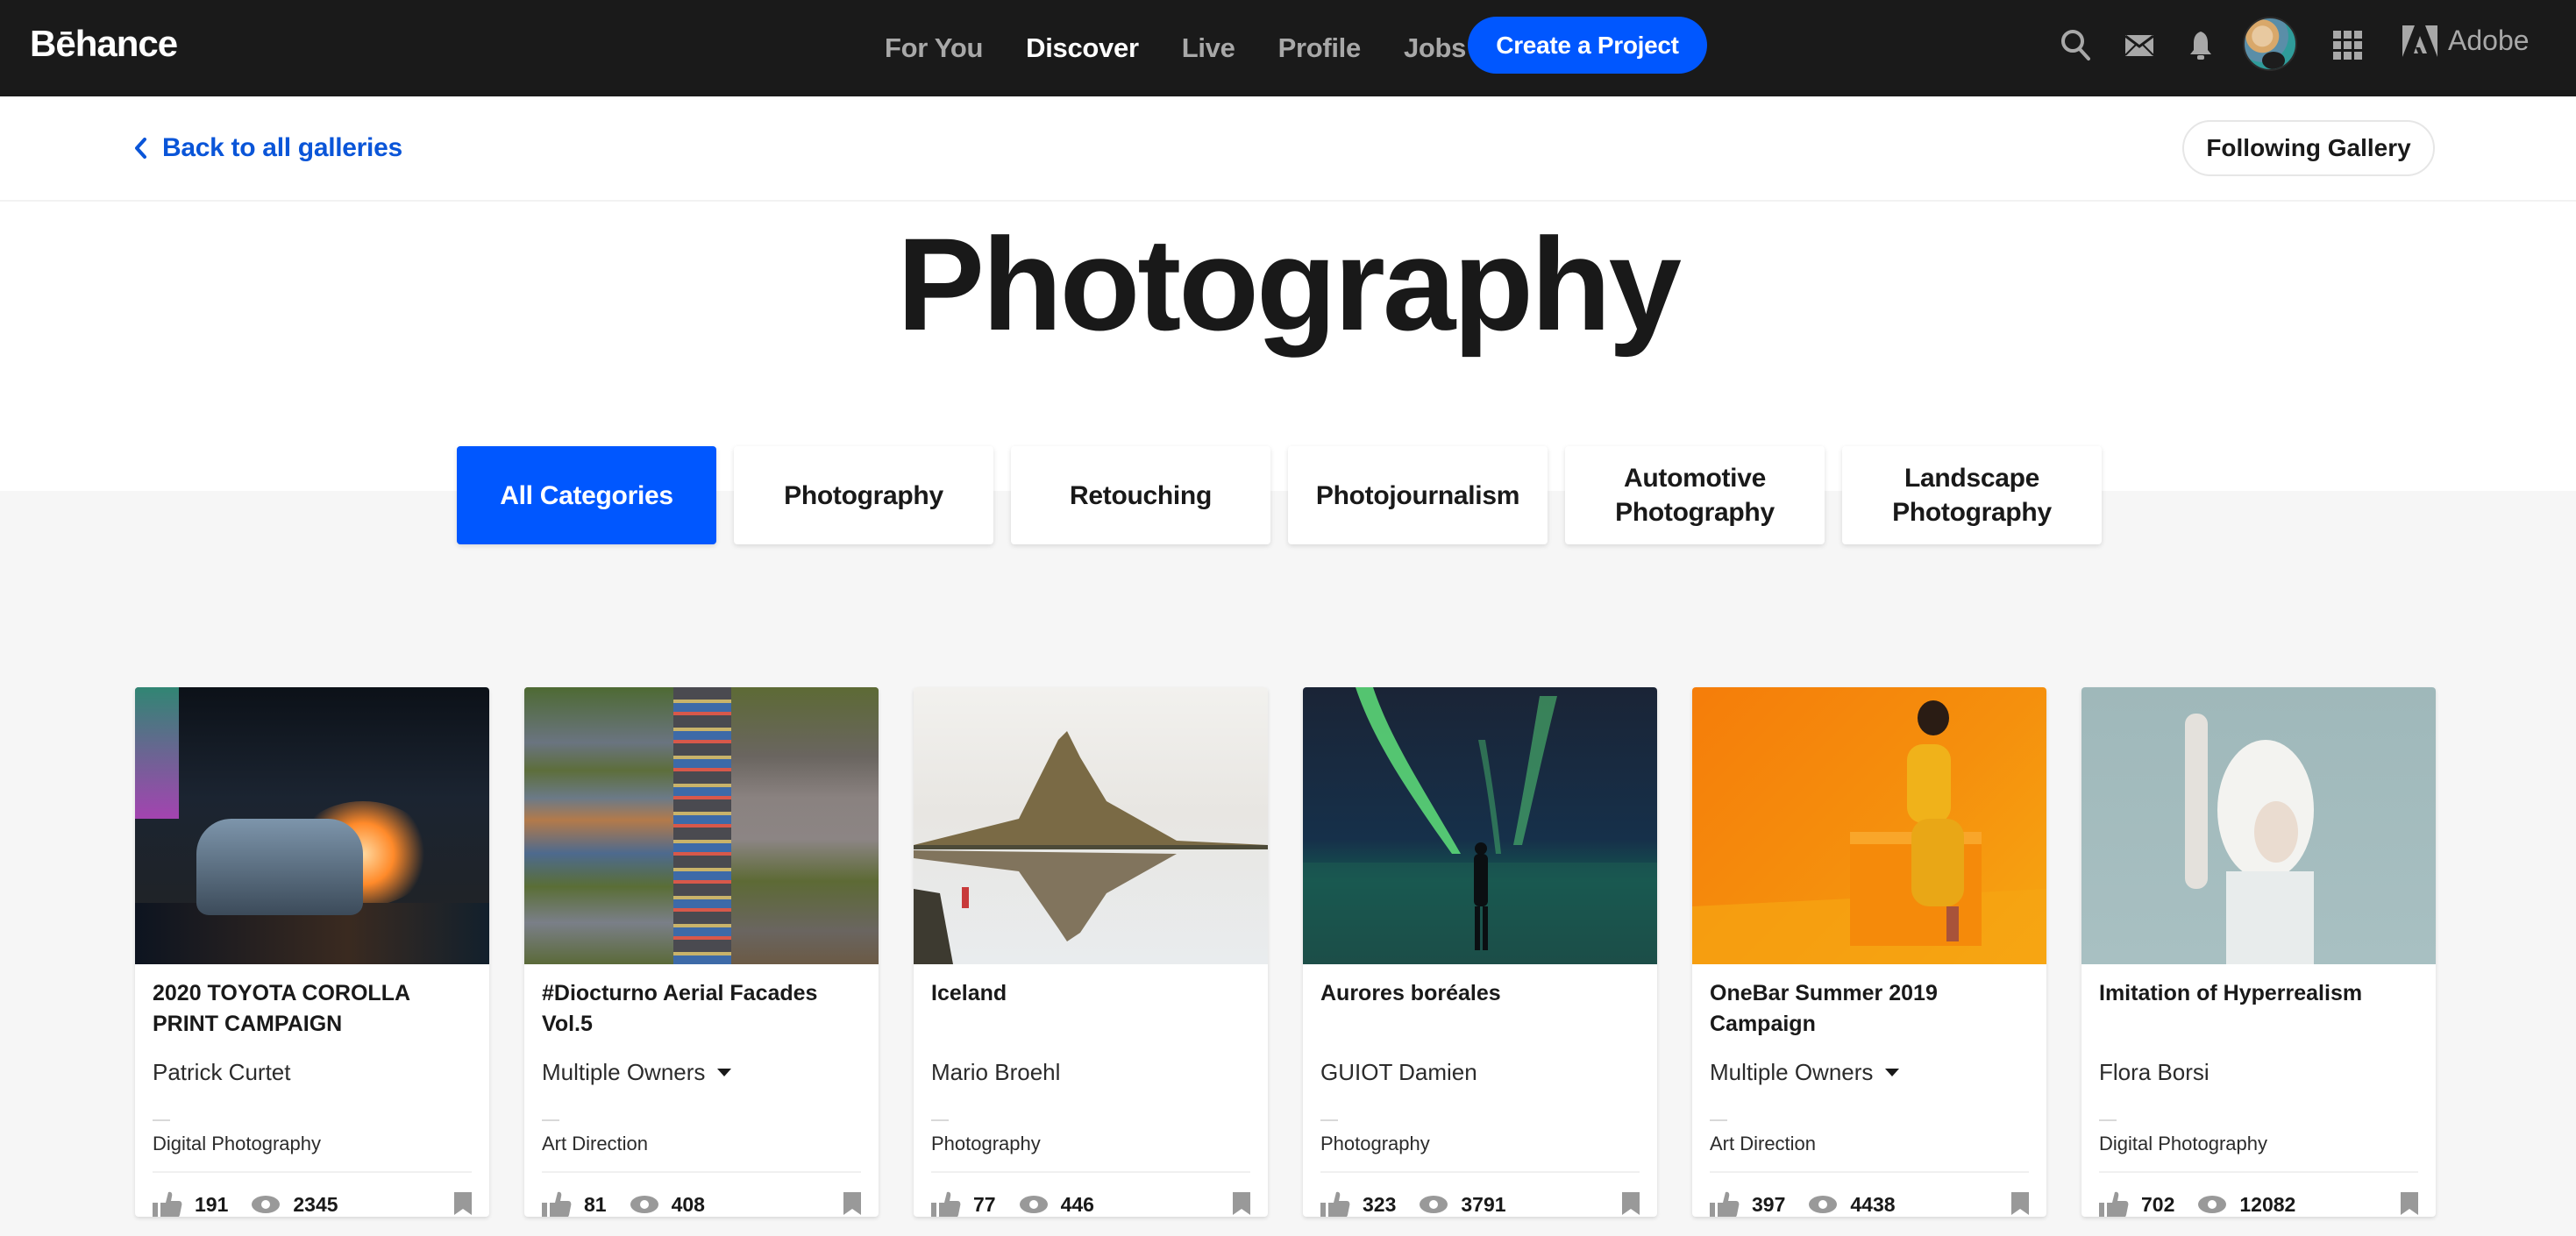  What do you see at coordinates (2076, 45) in the screenshot?
I see `search-icon` at bounding box center [2076, 45].